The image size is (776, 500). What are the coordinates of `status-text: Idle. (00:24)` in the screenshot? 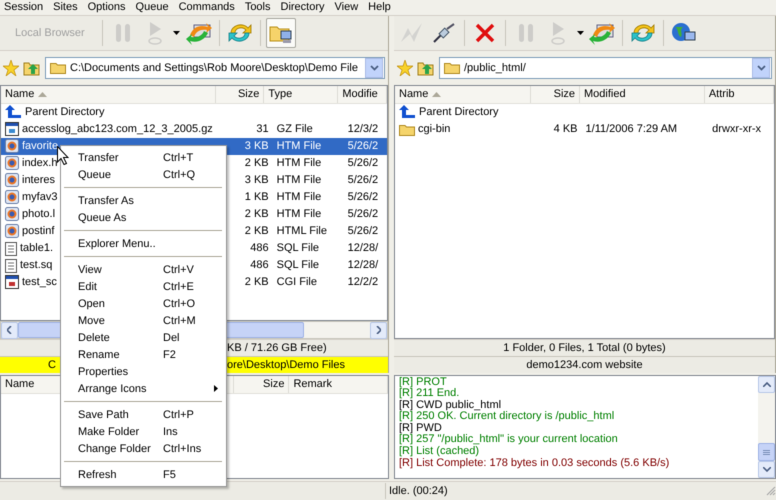 It's located at (418, 491).